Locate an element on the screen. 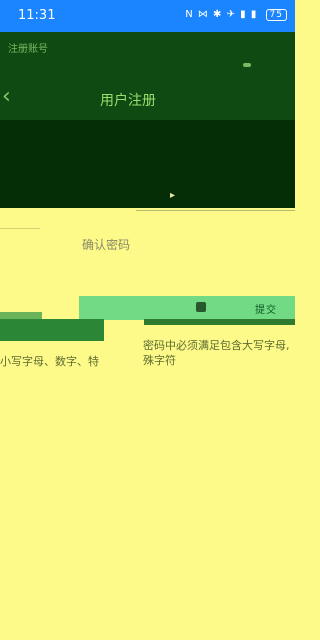 The width and height of the screenshot is (320, 640). status-icon-set: N ⋈ ✱ ✈ ▮ ▮ is located at coordinates (221, 14).